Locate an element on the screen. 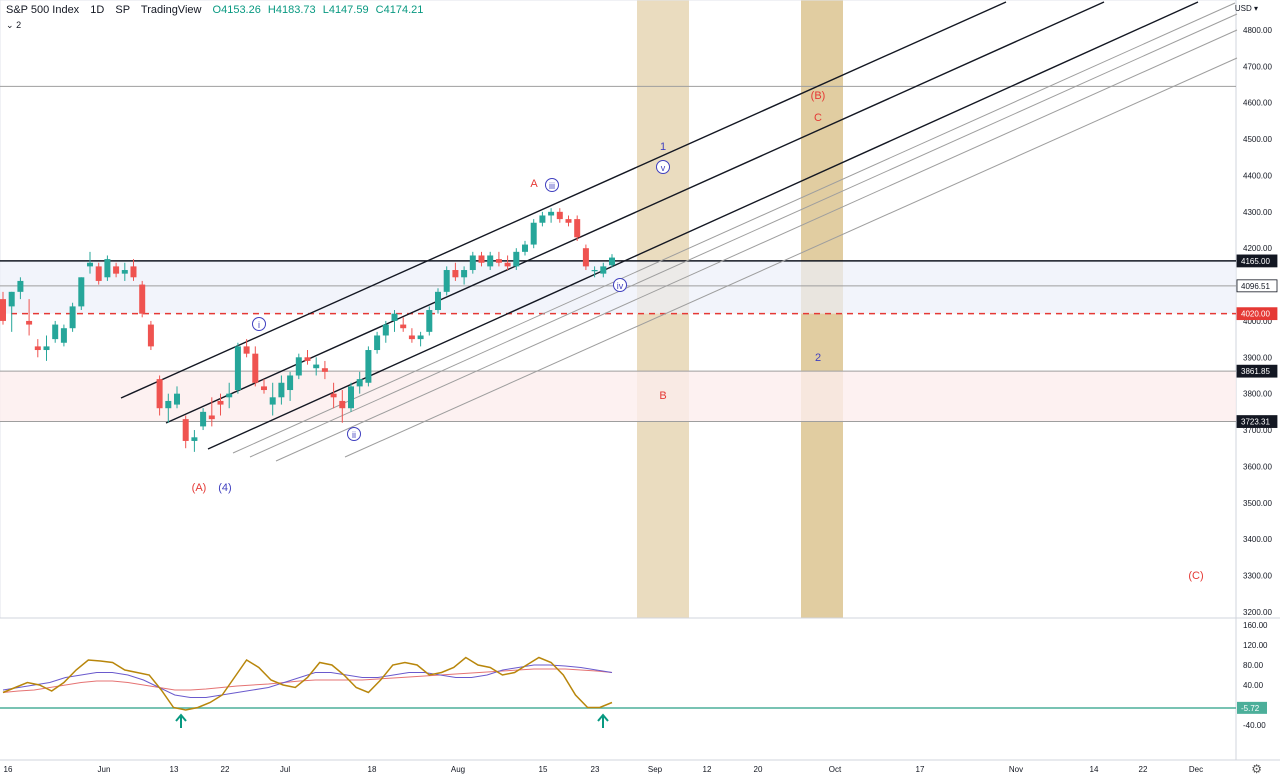  price-label-text: 3861.85 is located at coordinates (1255, 371).